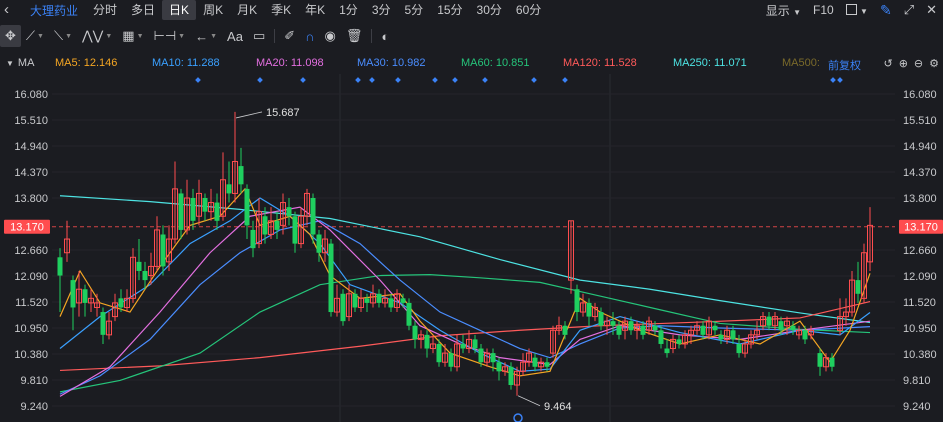  I want to click on period-tab-intraday: 分时, so click(105, 10).